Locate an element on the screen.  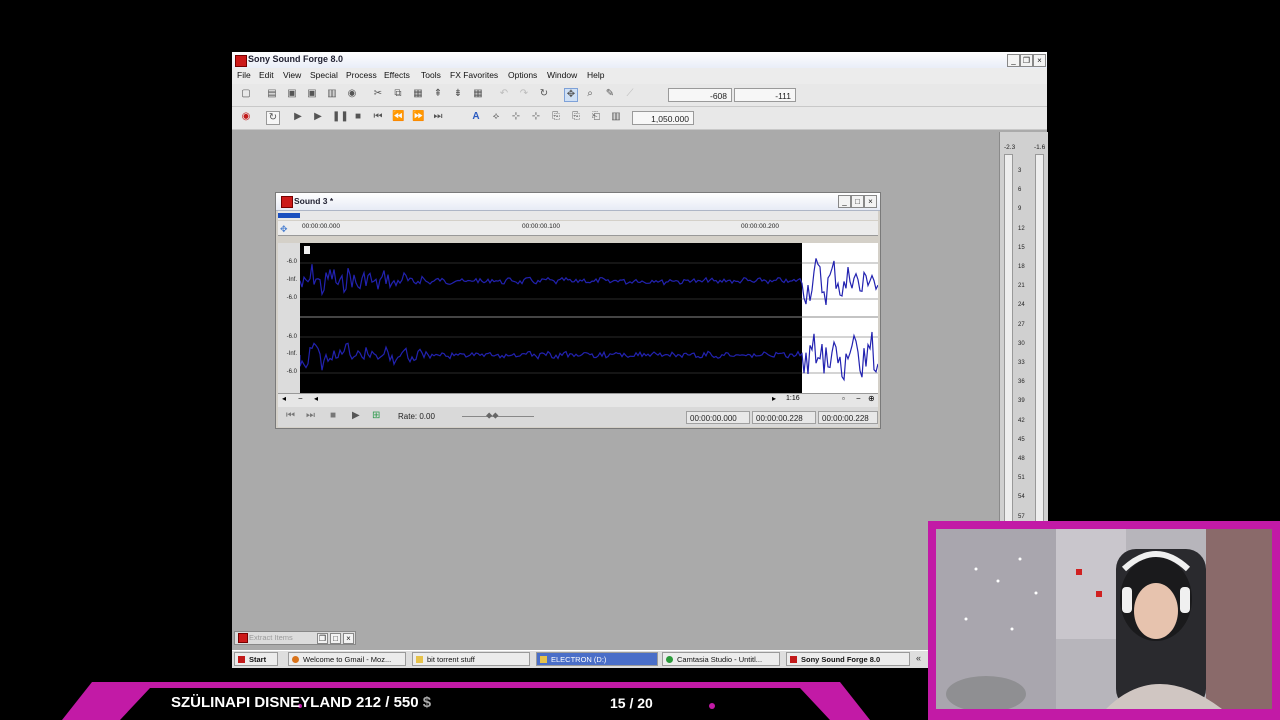
menu-process: Process is located at coordinates (361, 75).